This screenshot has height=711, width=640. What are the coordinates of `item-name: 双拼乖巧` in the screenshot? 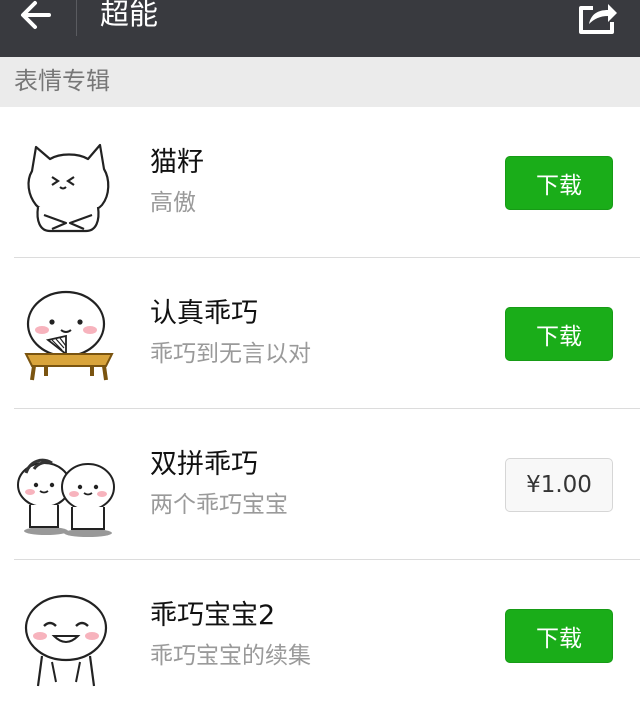 It's located at (204, 464).